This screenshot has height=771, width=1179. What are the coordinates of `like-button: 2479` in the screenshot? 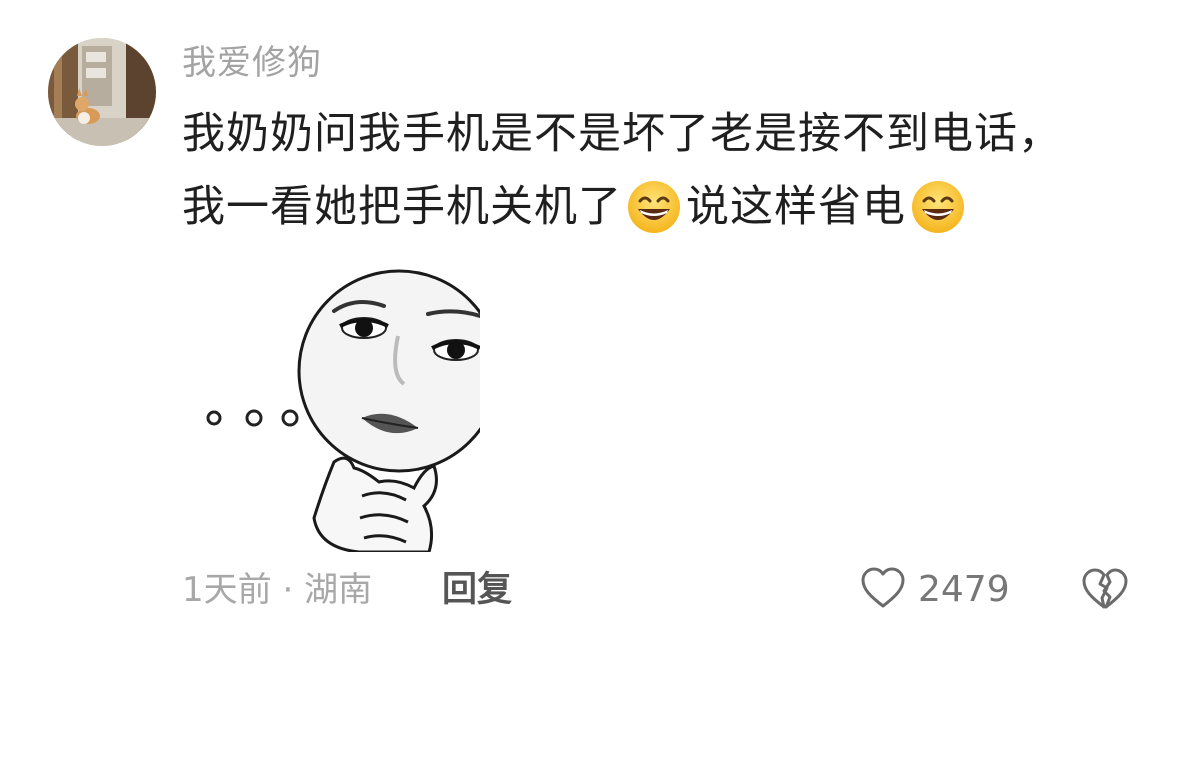 It's located at (935, 590).